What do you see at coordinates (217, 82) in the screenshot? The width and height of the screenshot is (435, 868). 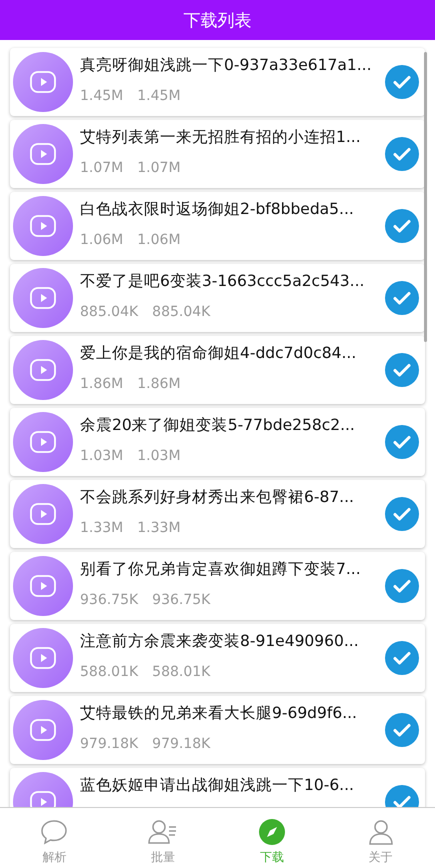 I see `download-item: 真亮呀御姐浅跳一下0-937a33e617a1... 1.45M 1.45M` at bounding box center [217, 82].